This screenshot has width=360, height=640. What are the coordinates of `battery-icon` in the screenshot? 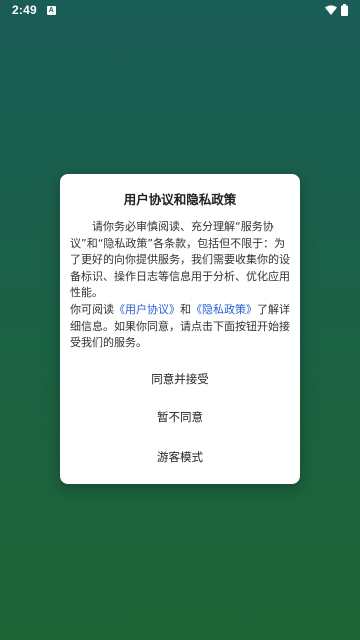 It's located at (344, 10).